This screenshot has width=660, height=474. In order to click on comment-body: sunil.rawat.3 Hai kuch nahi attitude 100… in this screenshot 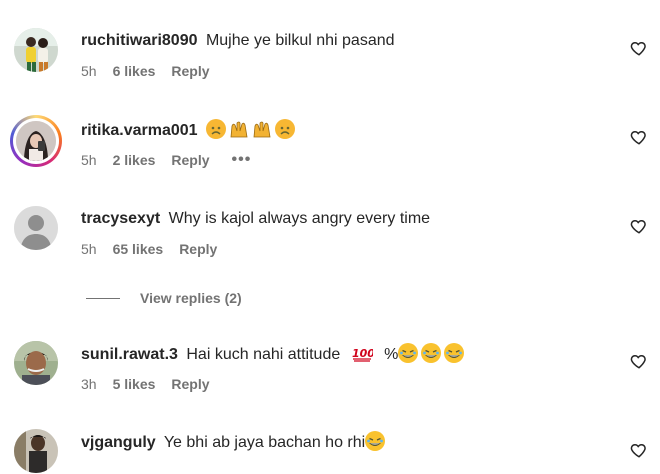, I will do `click(274, 354)`.